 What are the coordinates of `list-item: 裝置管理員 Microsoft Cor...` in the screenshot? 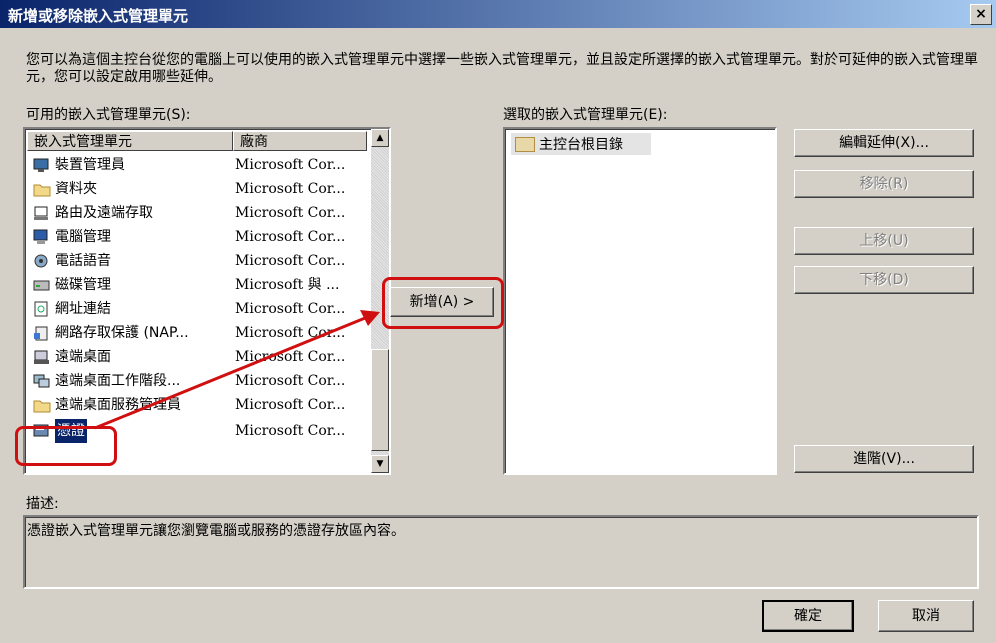 It's located at (197, 165).